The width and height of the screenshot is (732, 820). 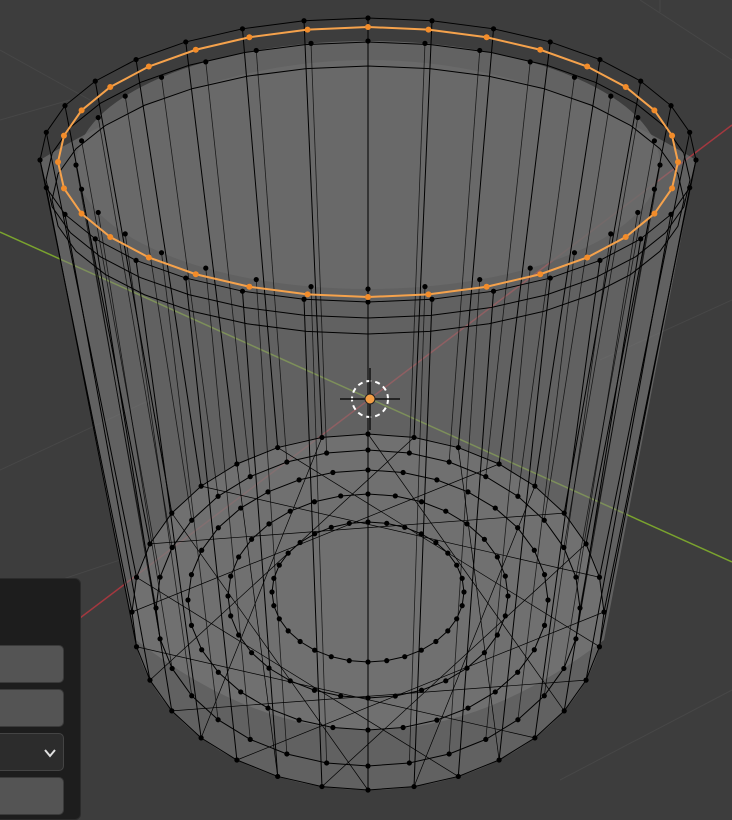 What do you see at coordinates (32, 752) in the screenshot?
I see `operator-dropdown` at bounding box center [32, 752].